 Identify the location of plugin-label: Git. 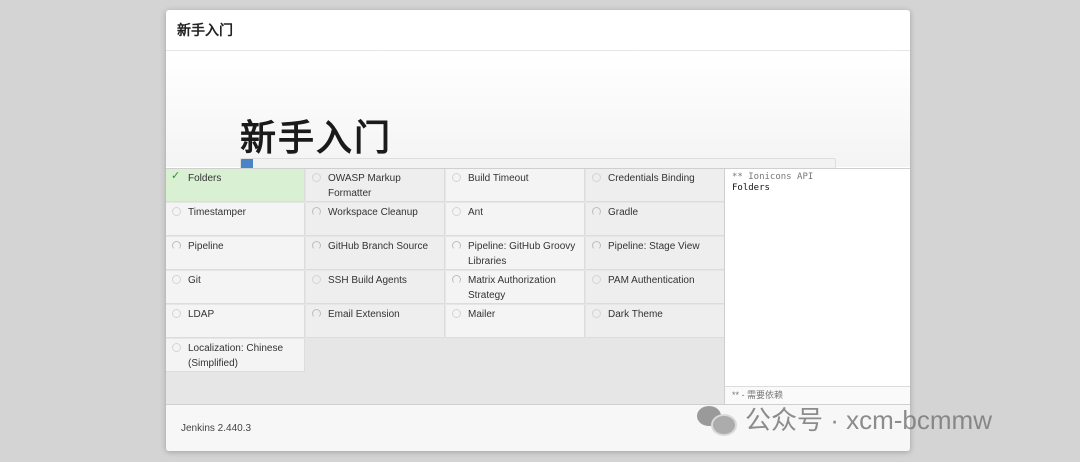
(194, 280).